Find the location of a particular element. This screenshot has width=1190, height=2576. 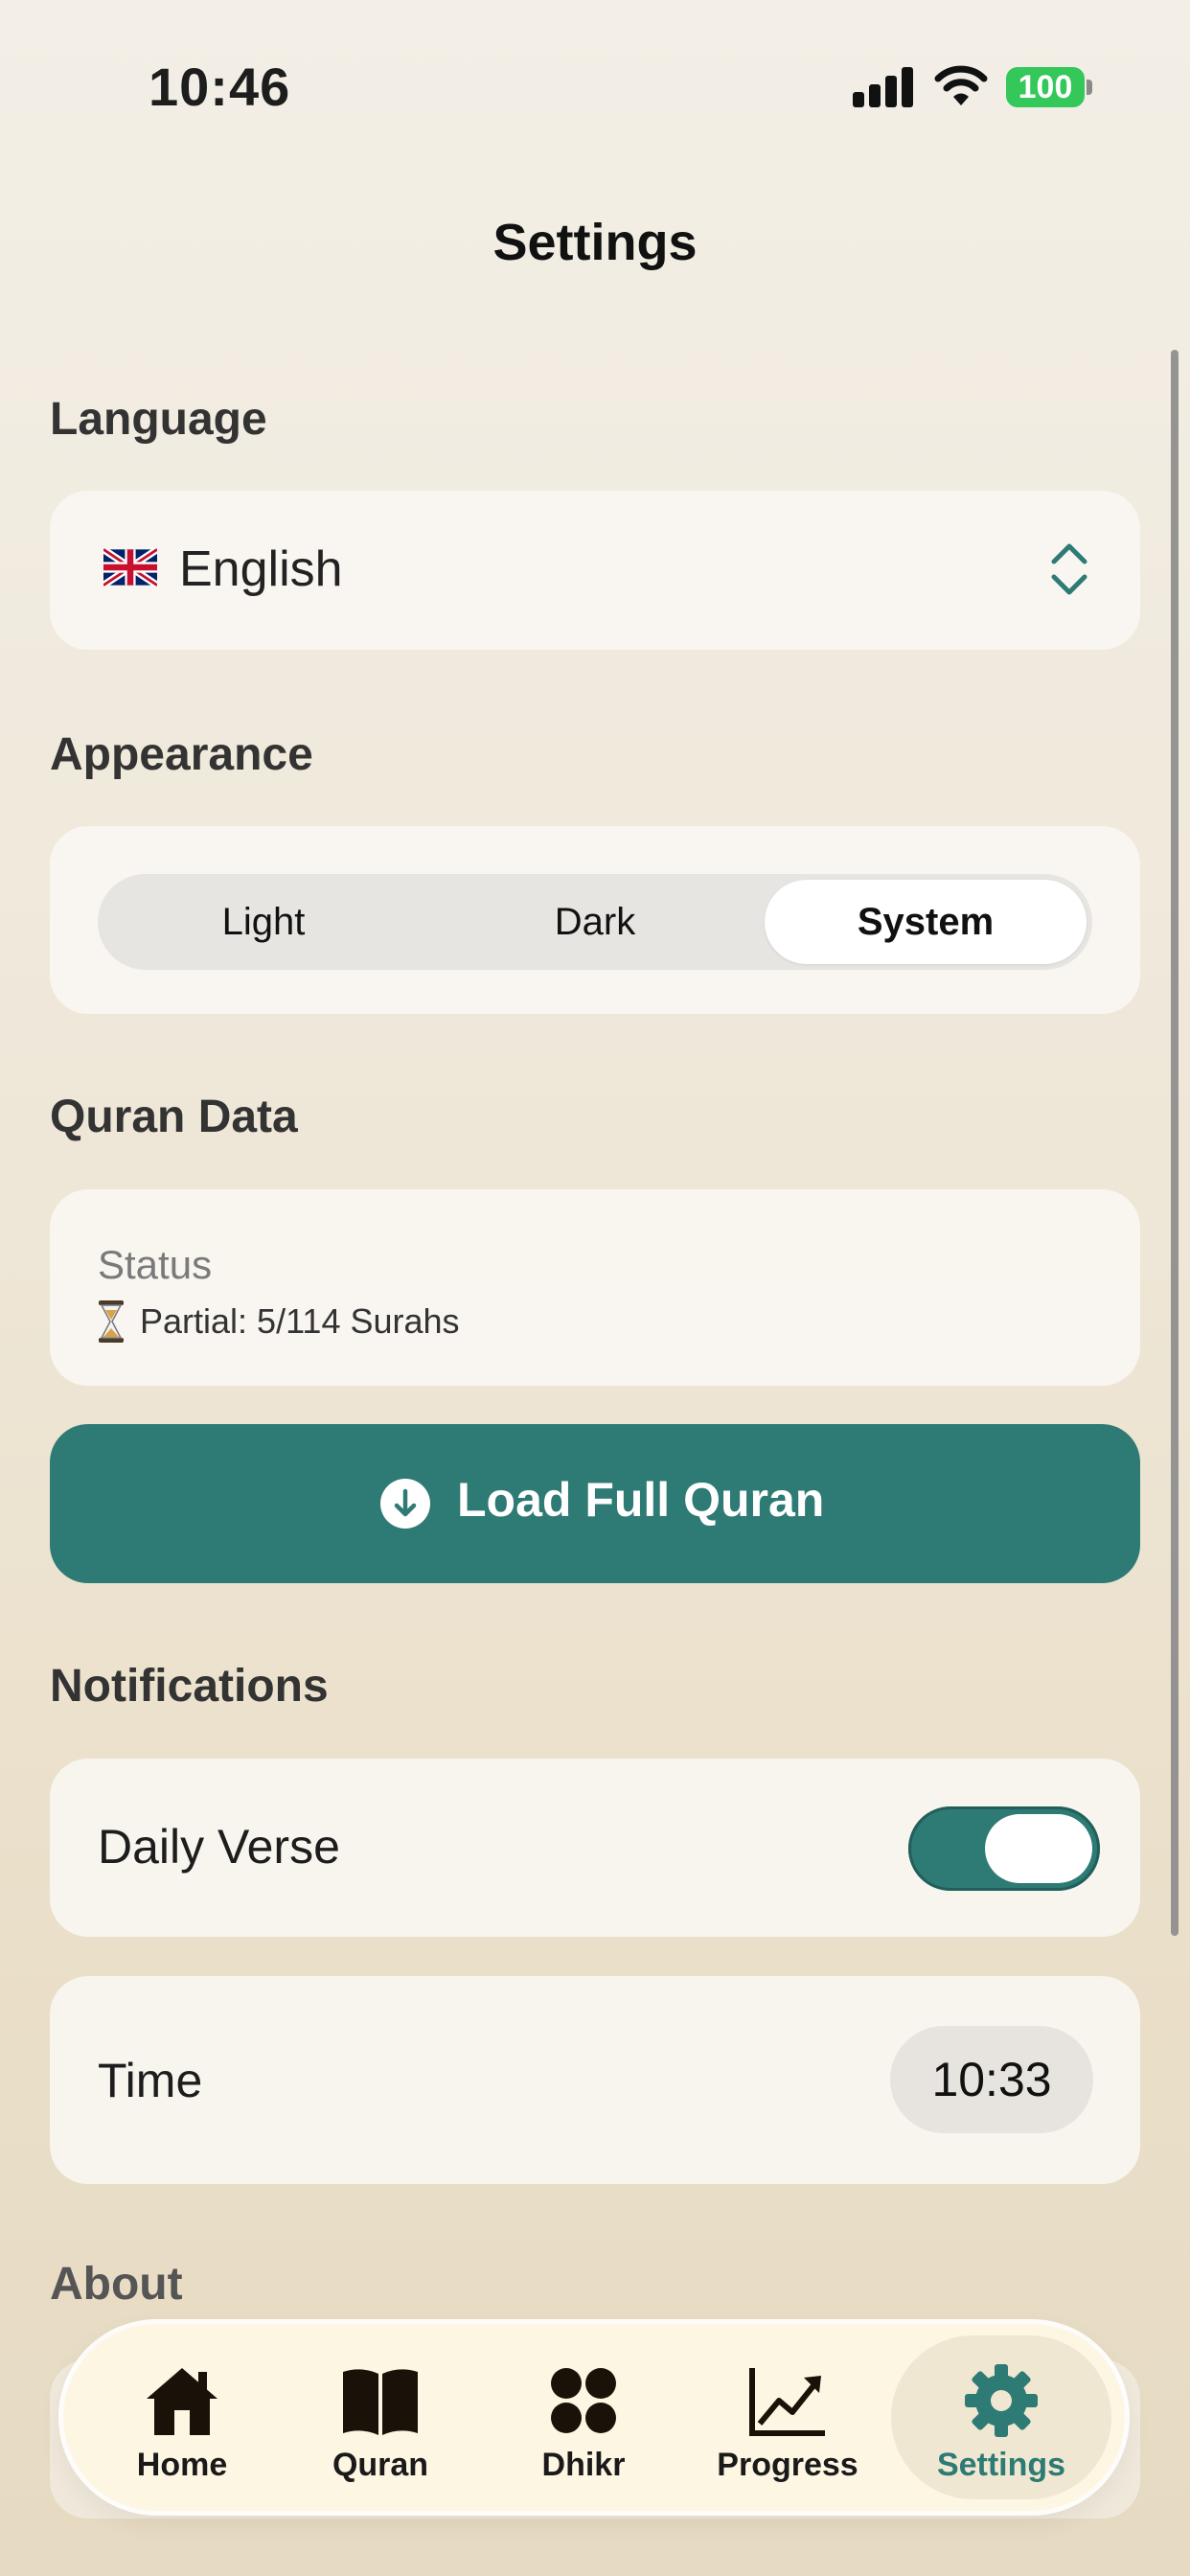

tab-quran: Quran is located at coordinates (381, 2417).